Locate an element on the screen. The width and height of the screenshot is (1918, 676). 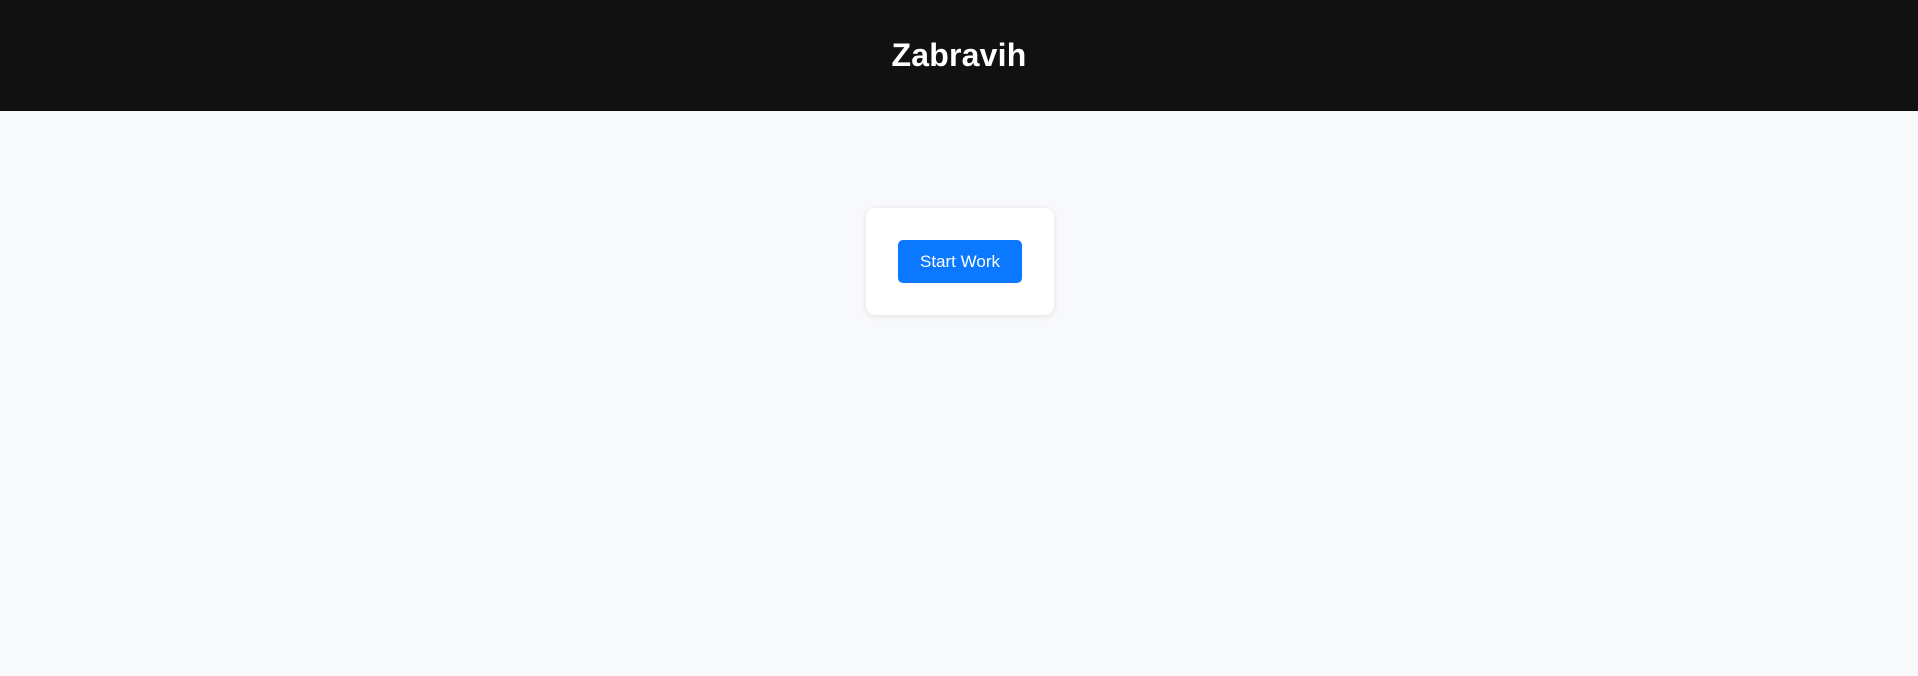
start-work-card: Start Work is located at coordinates (960, 261).